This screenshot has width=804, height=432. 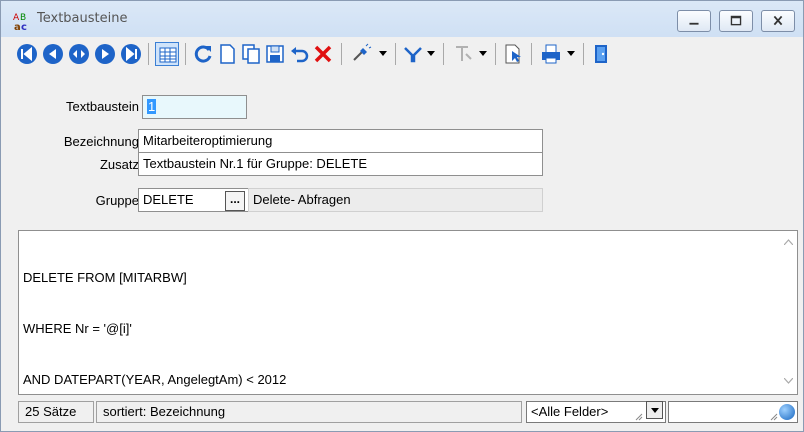 I want to click on save-icon, so click(x=275, y=54).